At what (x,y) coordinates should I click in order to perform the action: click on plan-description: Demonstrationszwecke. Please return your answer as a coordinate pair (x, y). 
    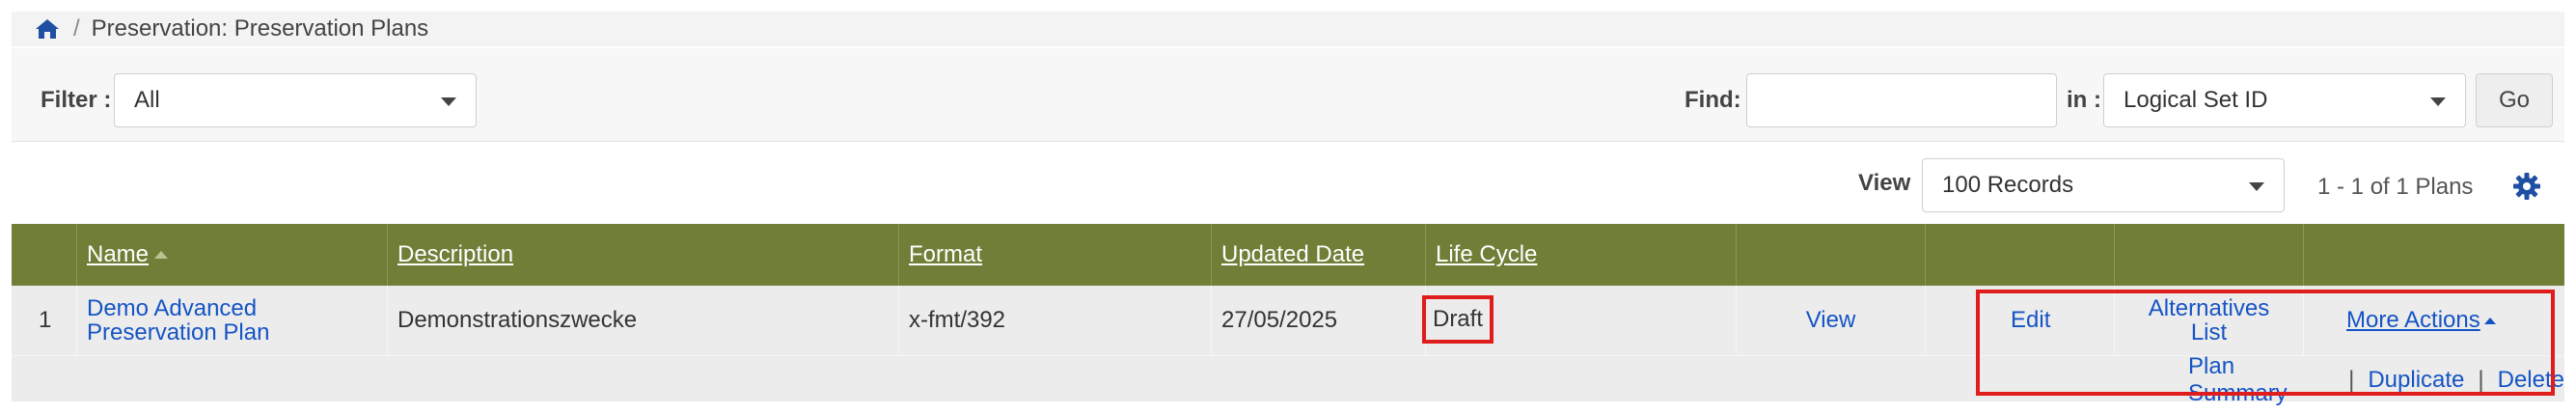
    Looking at the image, I should click on (644, 320).